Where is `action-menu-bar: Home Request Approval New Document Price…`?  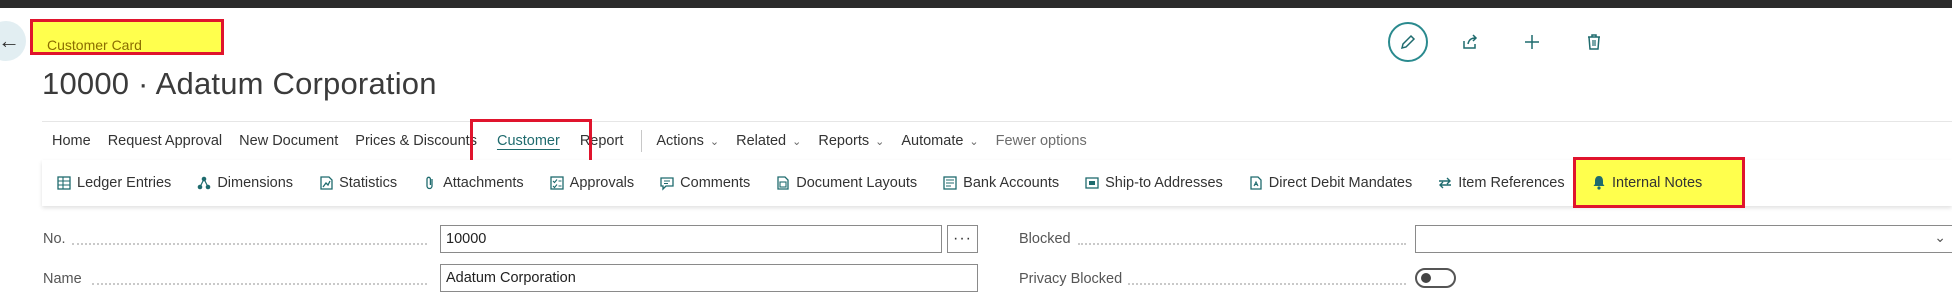 action-menu-bar: Home Request Approval New Document Price… is located at coordinates (997, 140).